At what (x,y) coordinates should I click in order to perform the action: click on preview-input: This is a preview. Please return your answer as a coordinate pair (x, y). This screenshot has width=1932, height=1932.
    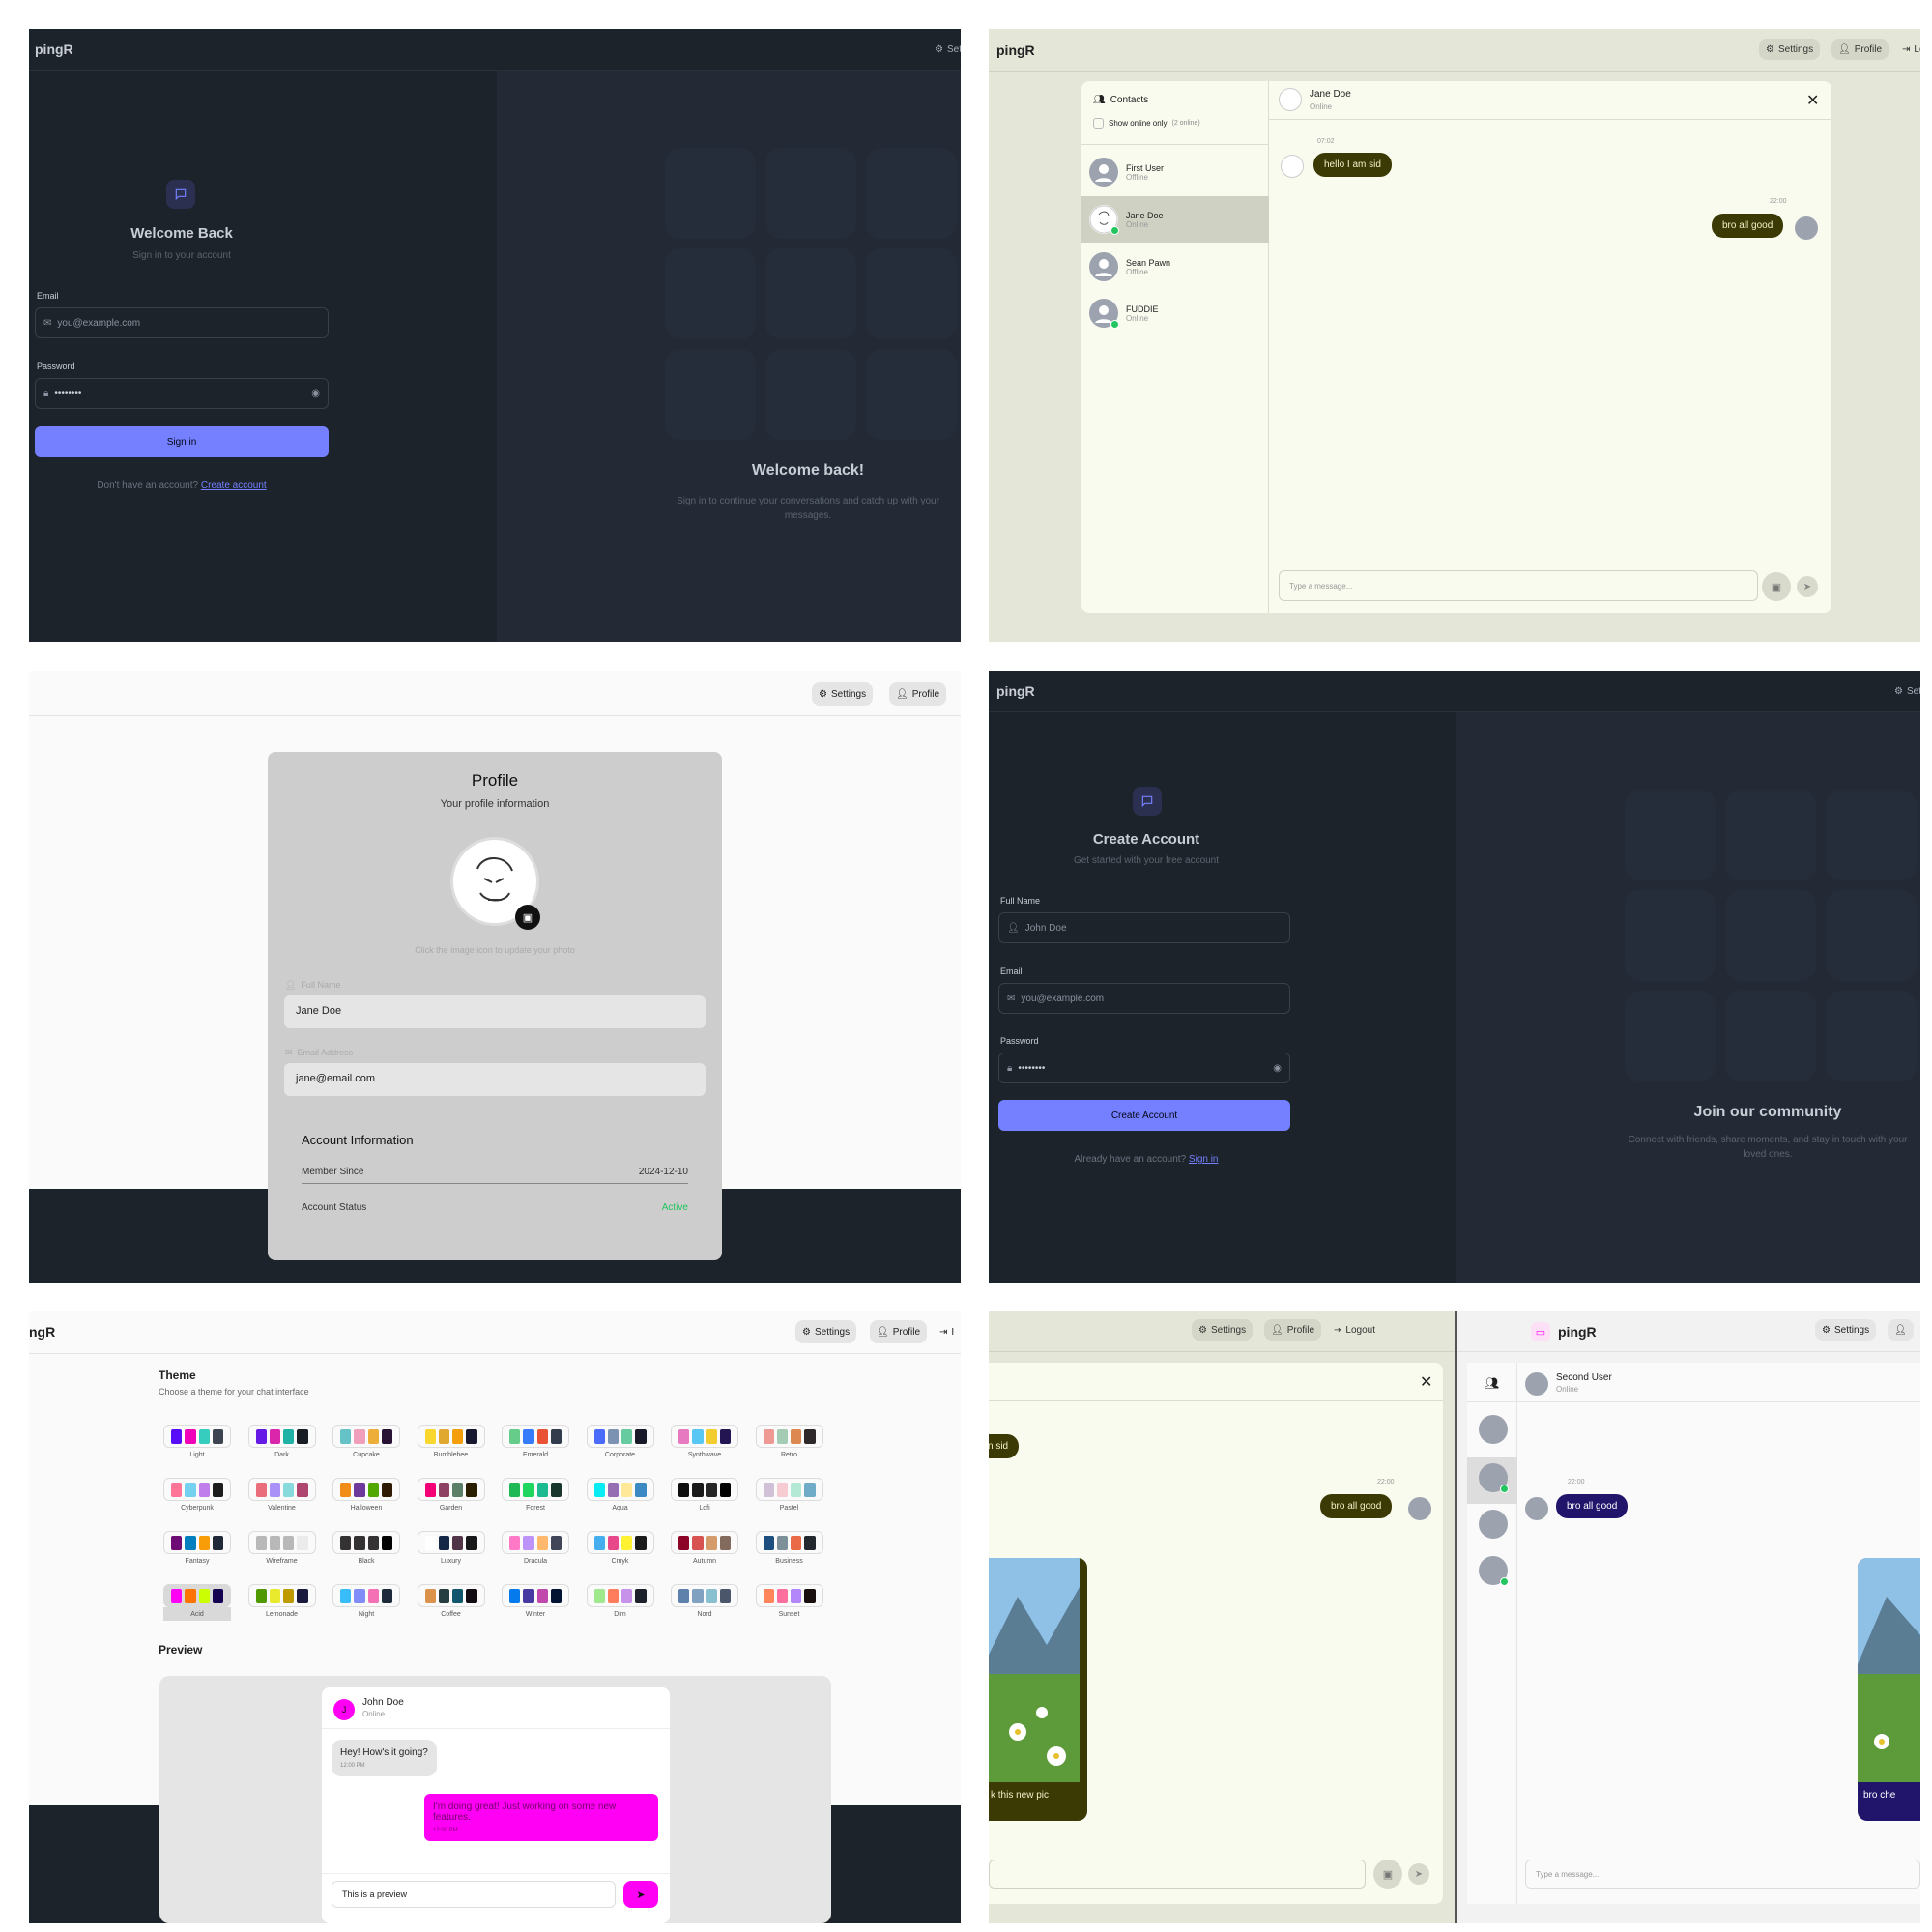
    Looking at the image, I should click on (474, 1894).